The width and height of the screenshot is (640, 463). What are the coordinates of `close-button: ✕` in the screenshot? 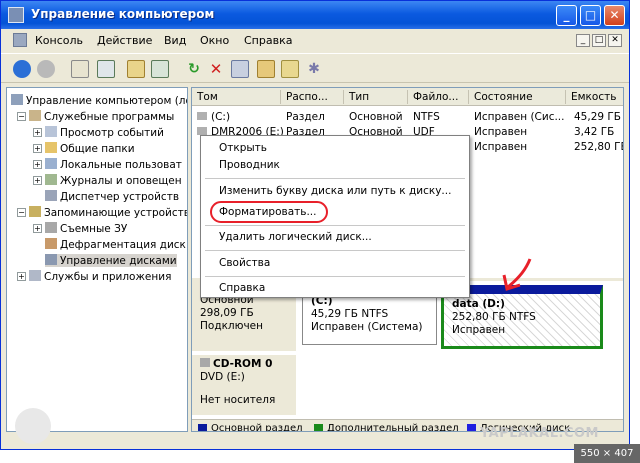 It's located at (614, 15).